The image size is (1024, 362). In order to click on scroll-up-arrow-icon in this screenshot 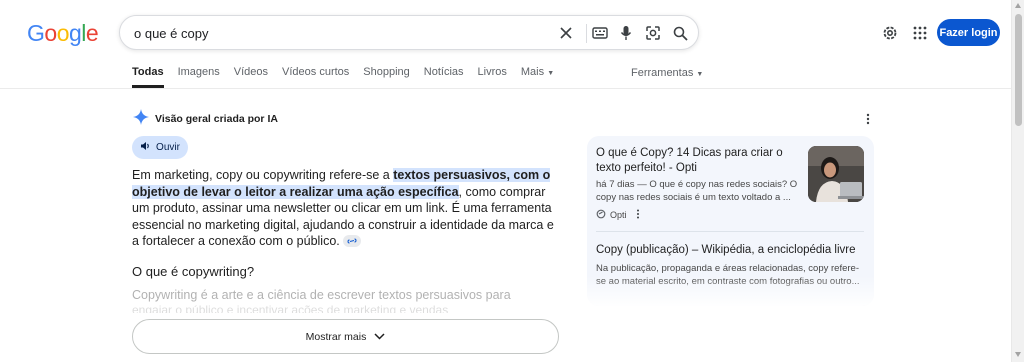, I will do `click(1018, 5)`.